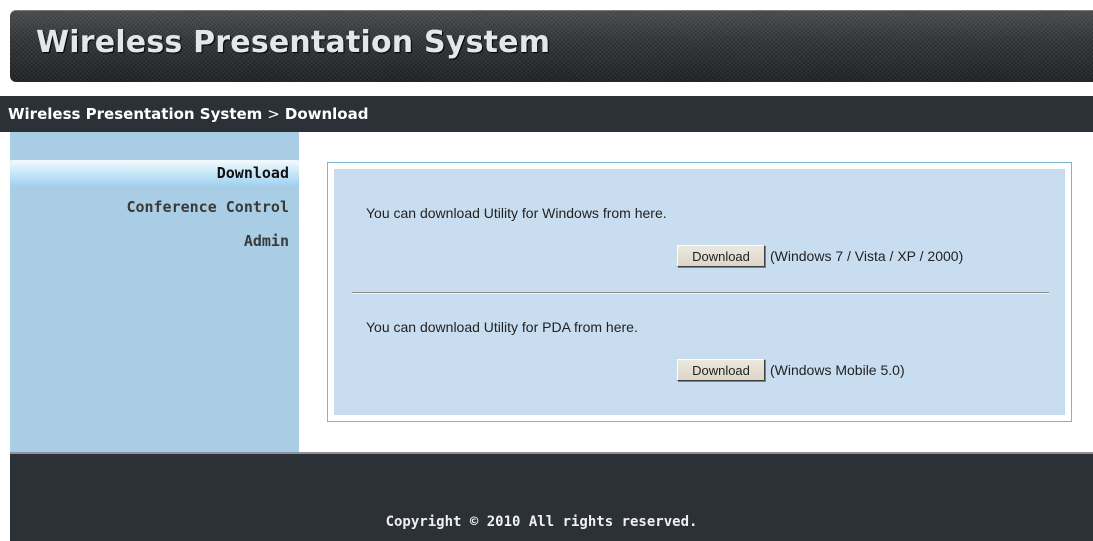  I want to click on download-pda-button: Download, so click(721, 370).